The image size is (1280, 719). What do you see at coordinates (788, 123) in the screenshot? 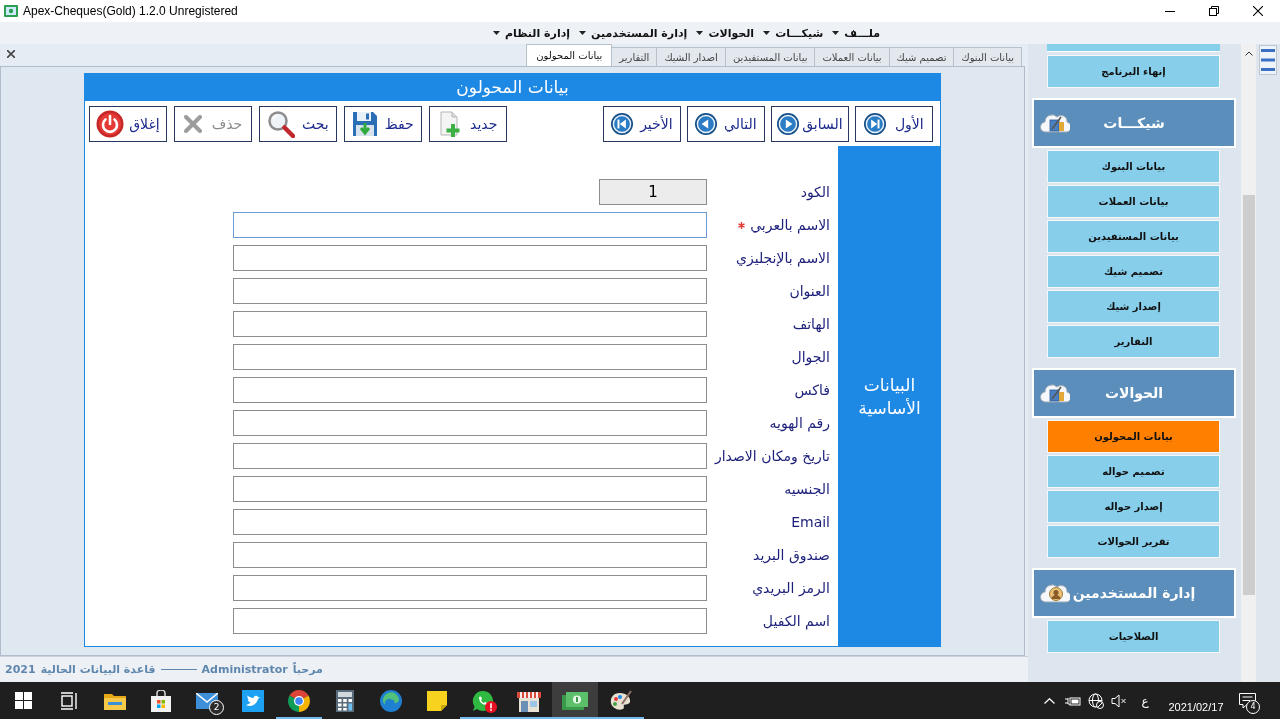
I see `play-right-icon` at bounding box center [788, 123].